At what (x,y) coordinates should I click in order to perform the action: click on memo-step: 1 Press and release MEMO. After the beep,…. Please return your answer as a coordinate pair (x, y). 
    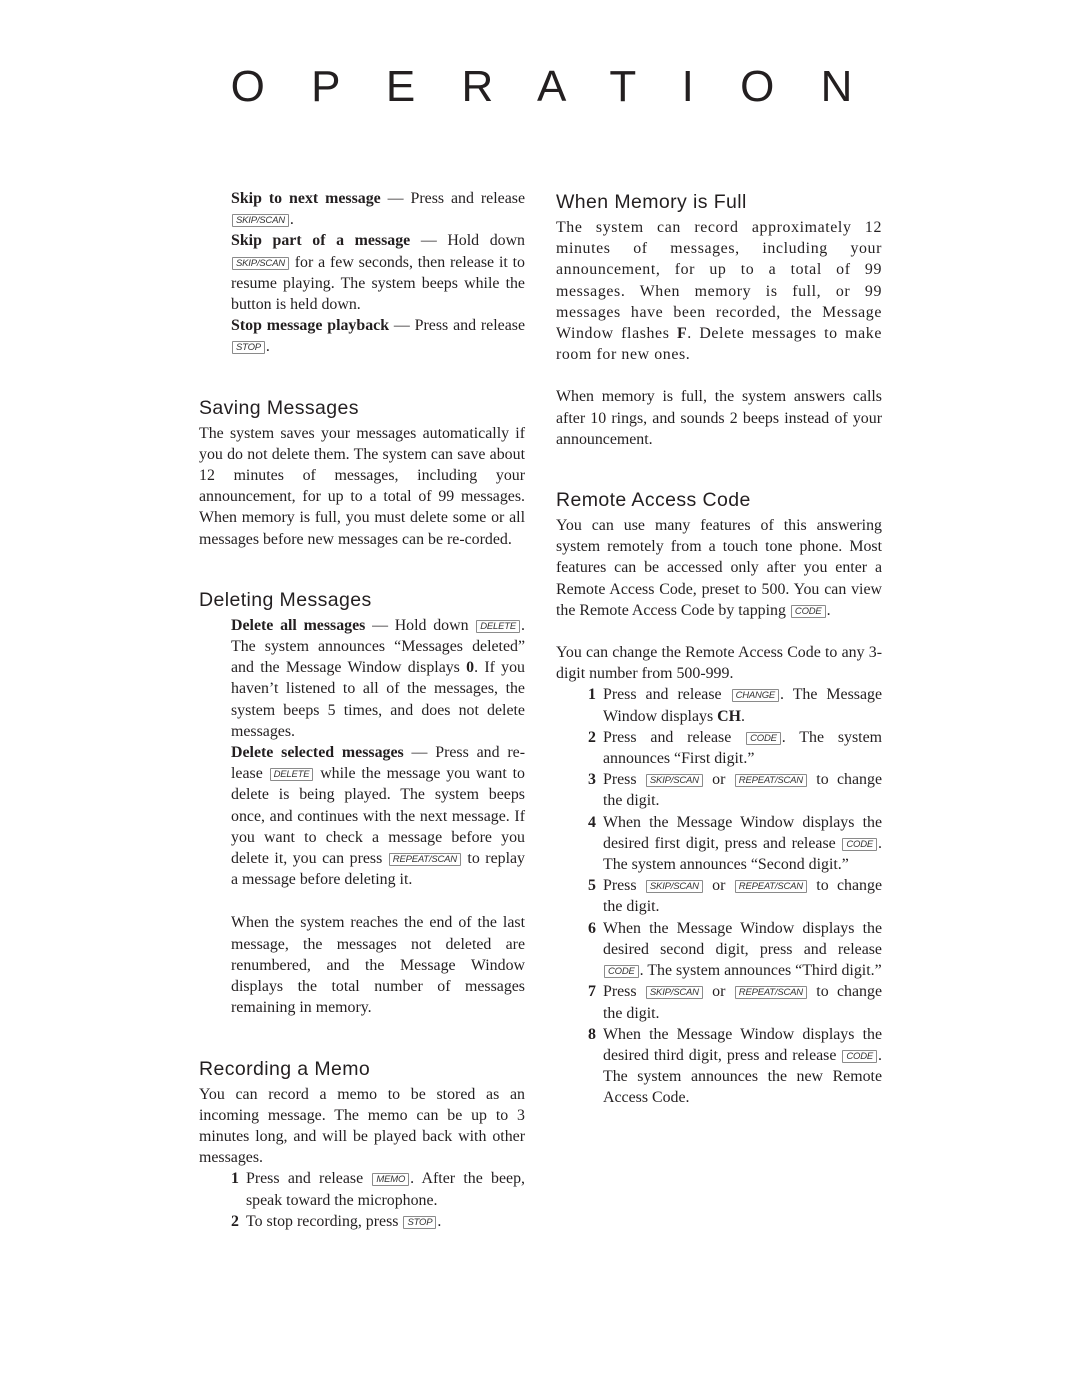
    Looking at the image, I should click on (378, 1189).